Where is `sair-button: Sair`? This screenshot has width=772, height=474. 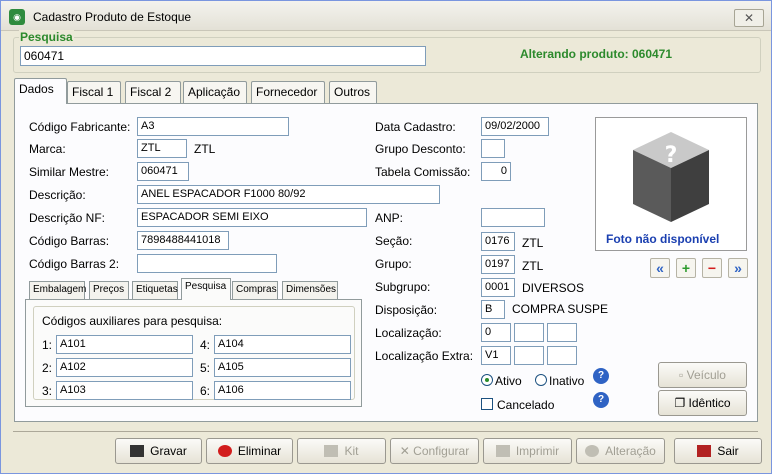 sair-button: Sair is located at coordinates (718, 451).